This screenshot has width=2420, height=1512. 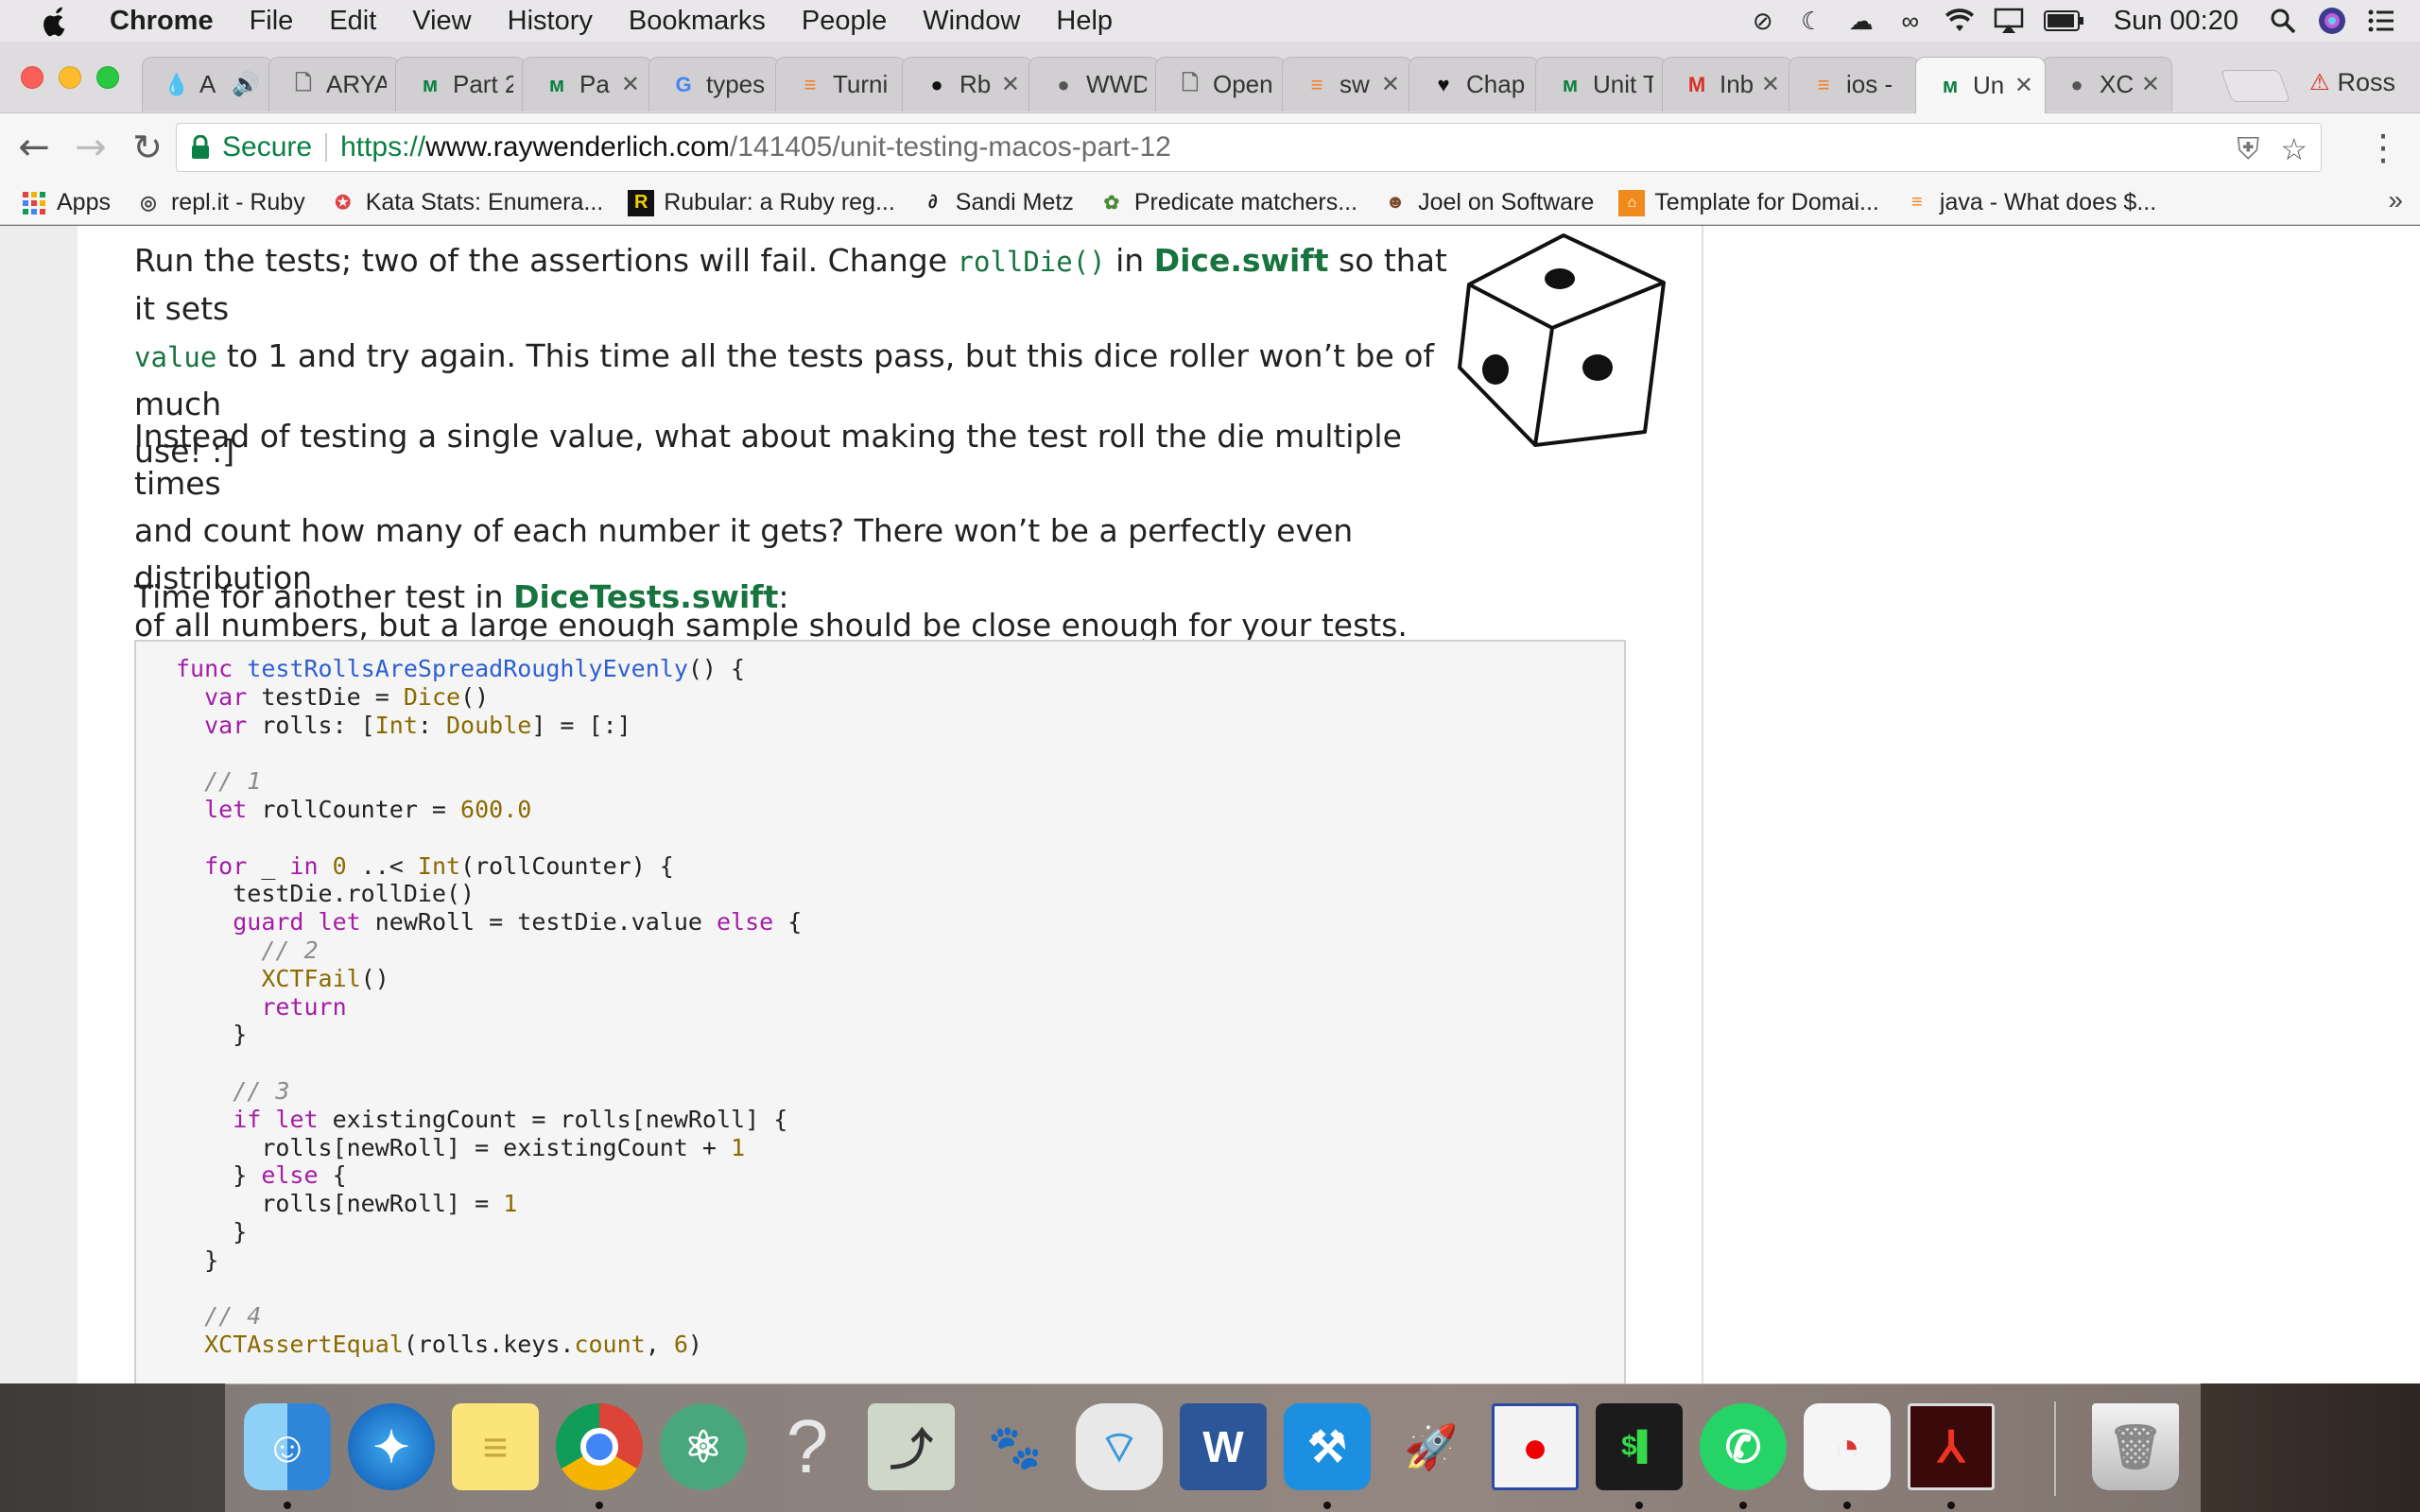 I want to click on close-window-button, so click(x=32, y=77).